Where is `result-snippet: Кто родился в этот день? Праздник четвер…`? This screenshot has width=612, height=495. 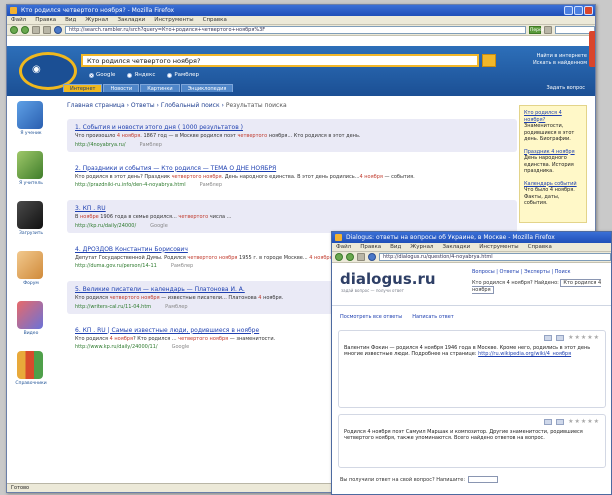
result-snippet: Кто родился в этот день? Праздник четвер… is located at coordinates (245, 176).